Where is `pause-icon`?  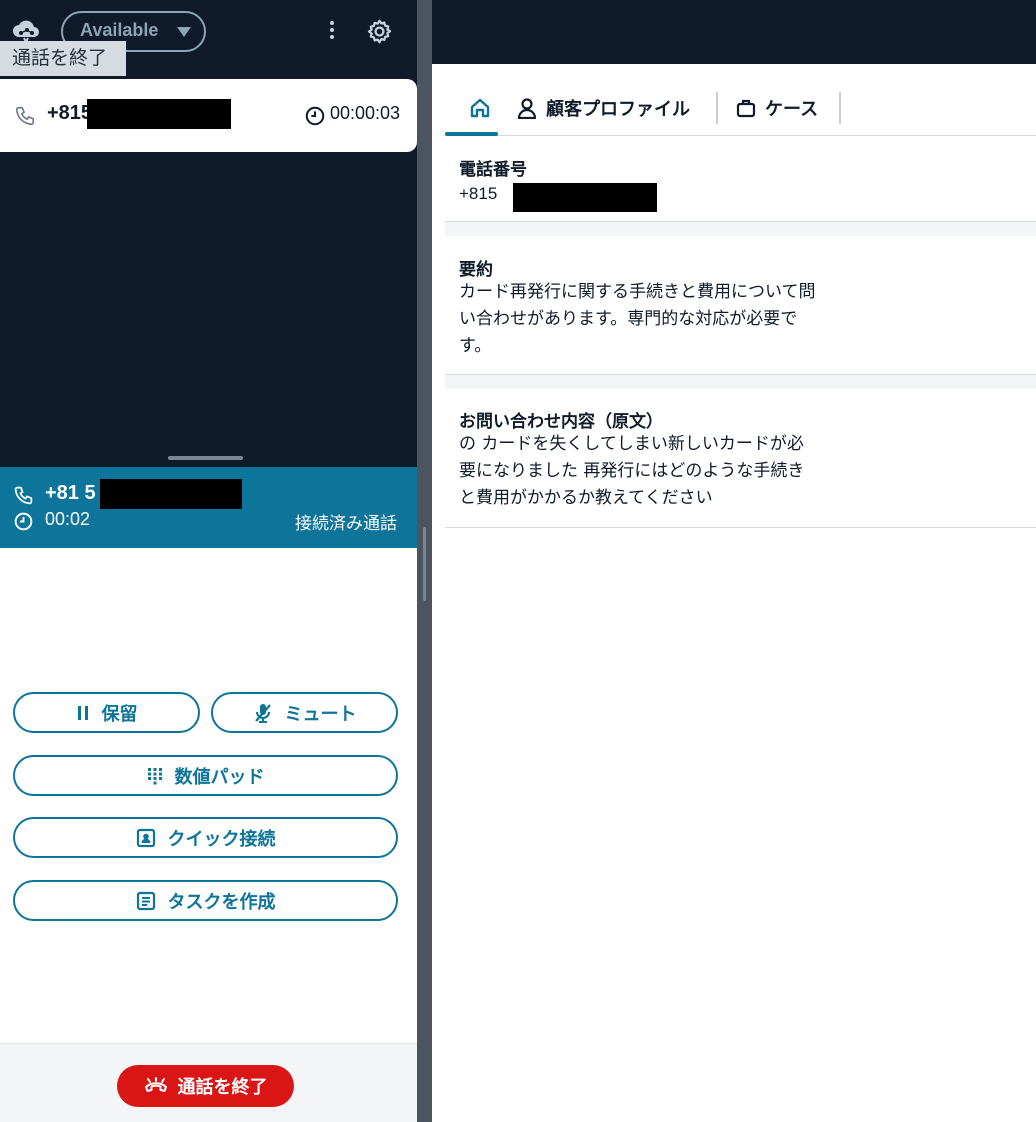 pause-icon is located at coordinates (82, 712).